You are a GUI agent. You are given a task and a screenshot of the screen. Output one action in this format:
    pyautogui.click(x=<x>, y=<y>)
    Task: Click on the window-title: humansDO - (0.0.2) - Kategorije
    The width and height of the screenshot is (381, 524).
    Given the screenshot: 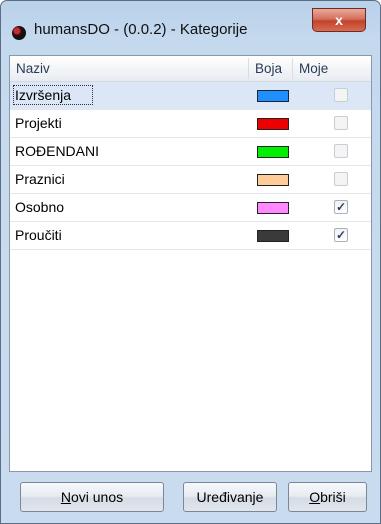 What is the action you would take?
    pyautogui.click(x=141, y=29)
    